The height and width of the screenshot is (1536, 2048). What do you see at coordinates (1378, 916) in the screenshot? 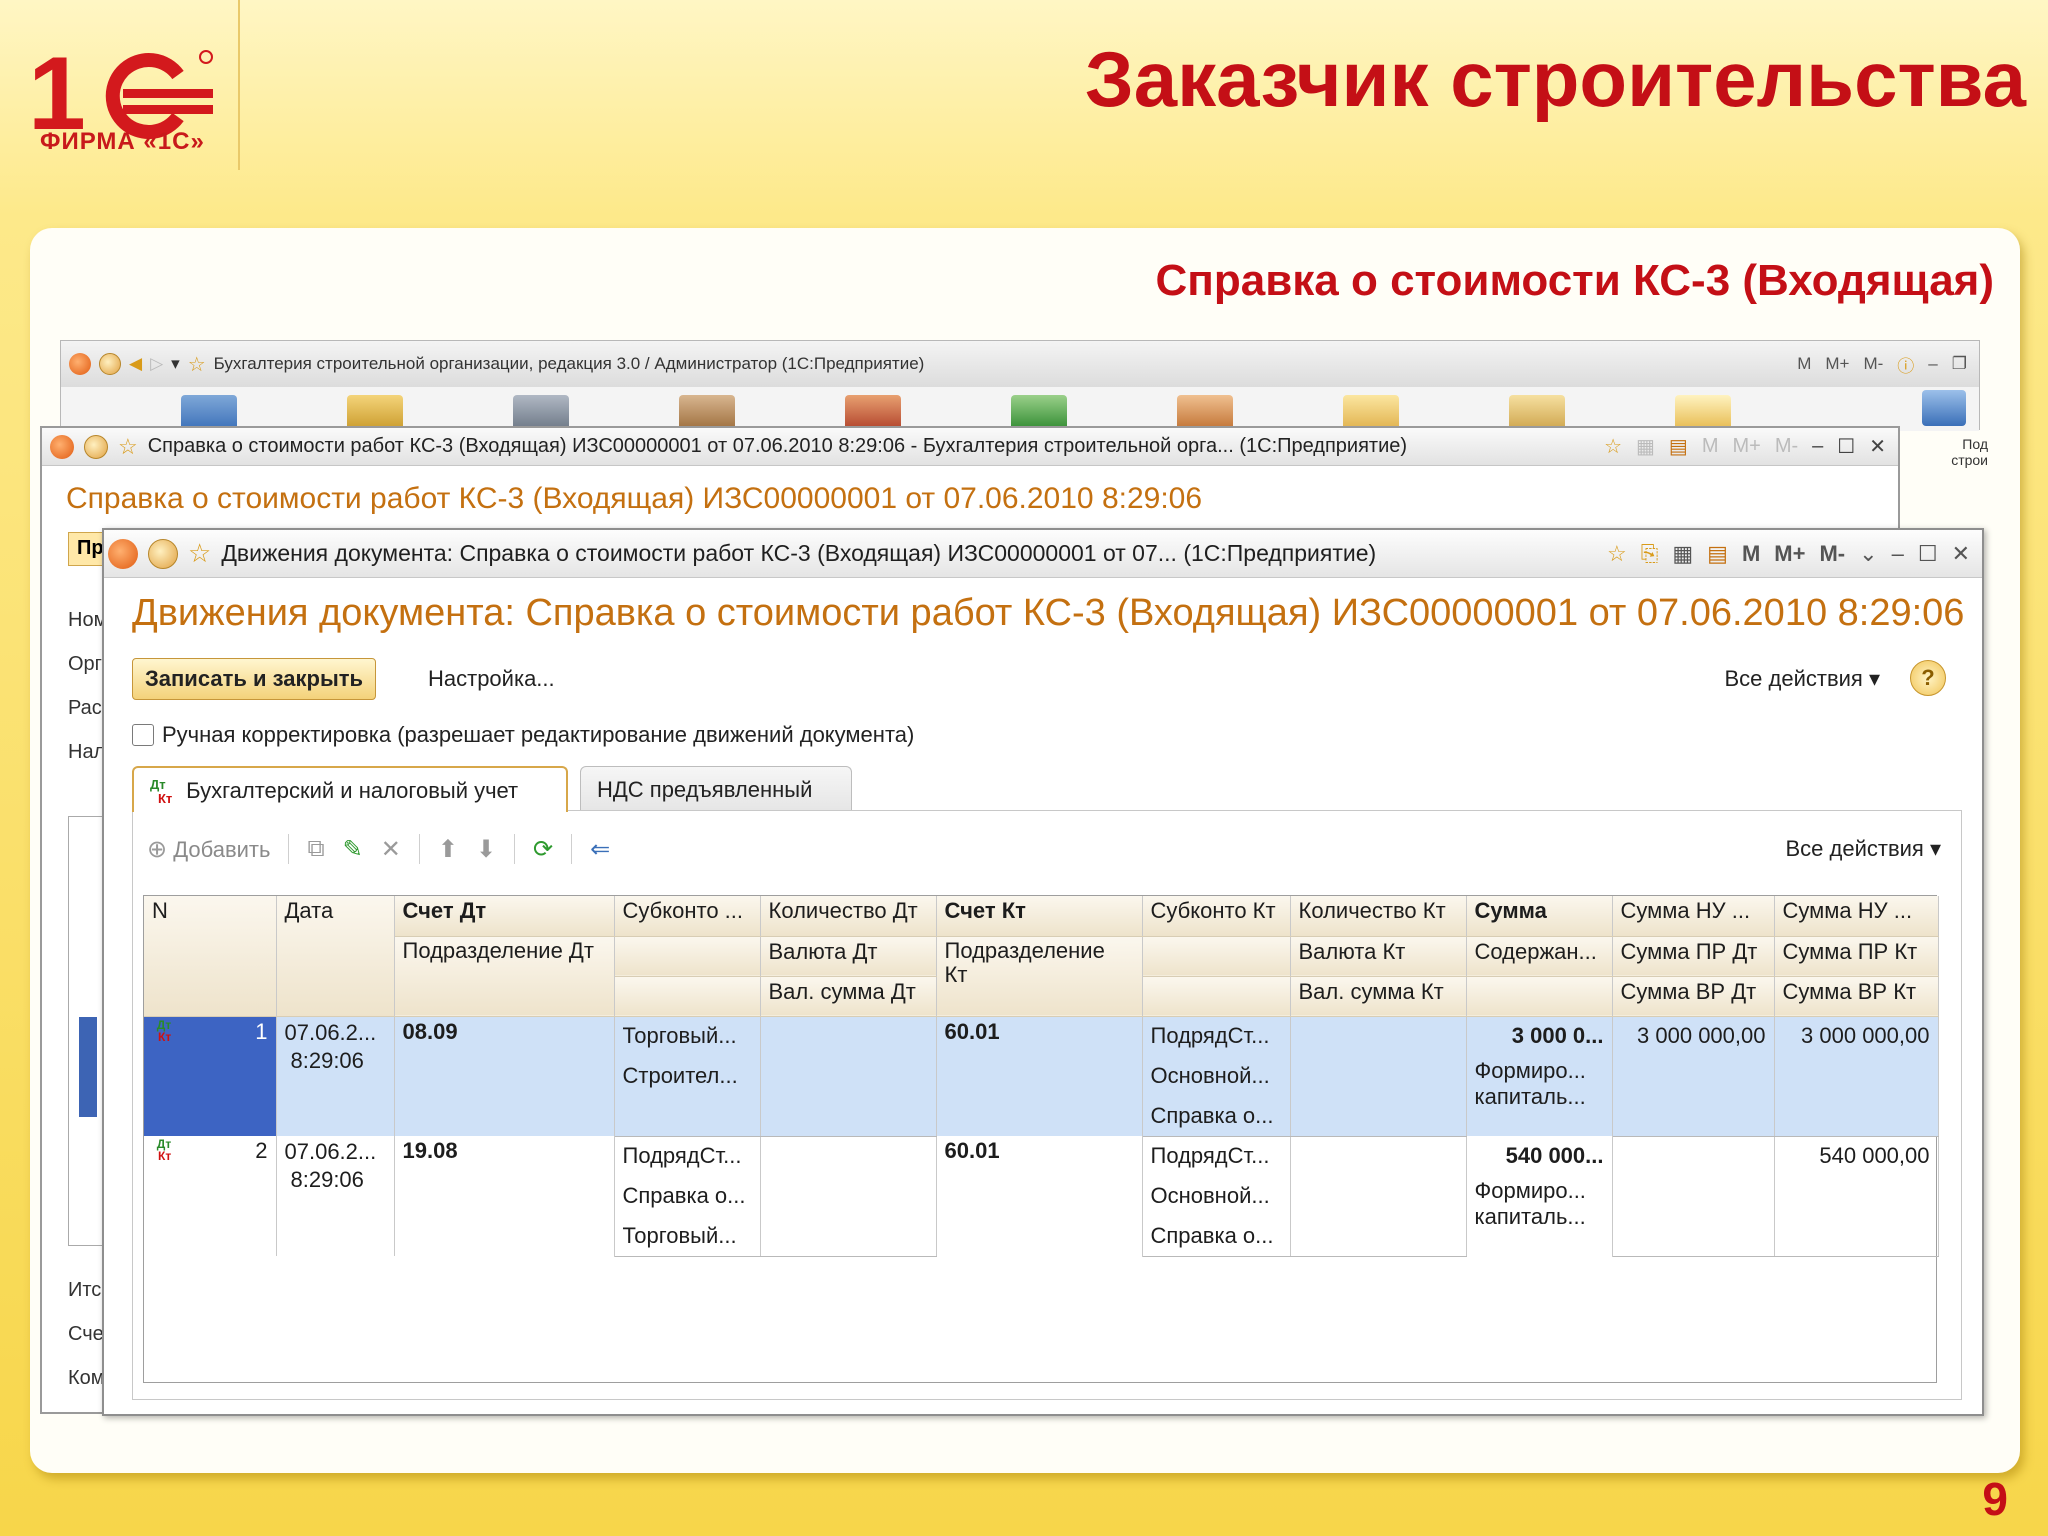
I see `col-header-qty-kt: Количество Кт` at bounding box center [1378, 916].